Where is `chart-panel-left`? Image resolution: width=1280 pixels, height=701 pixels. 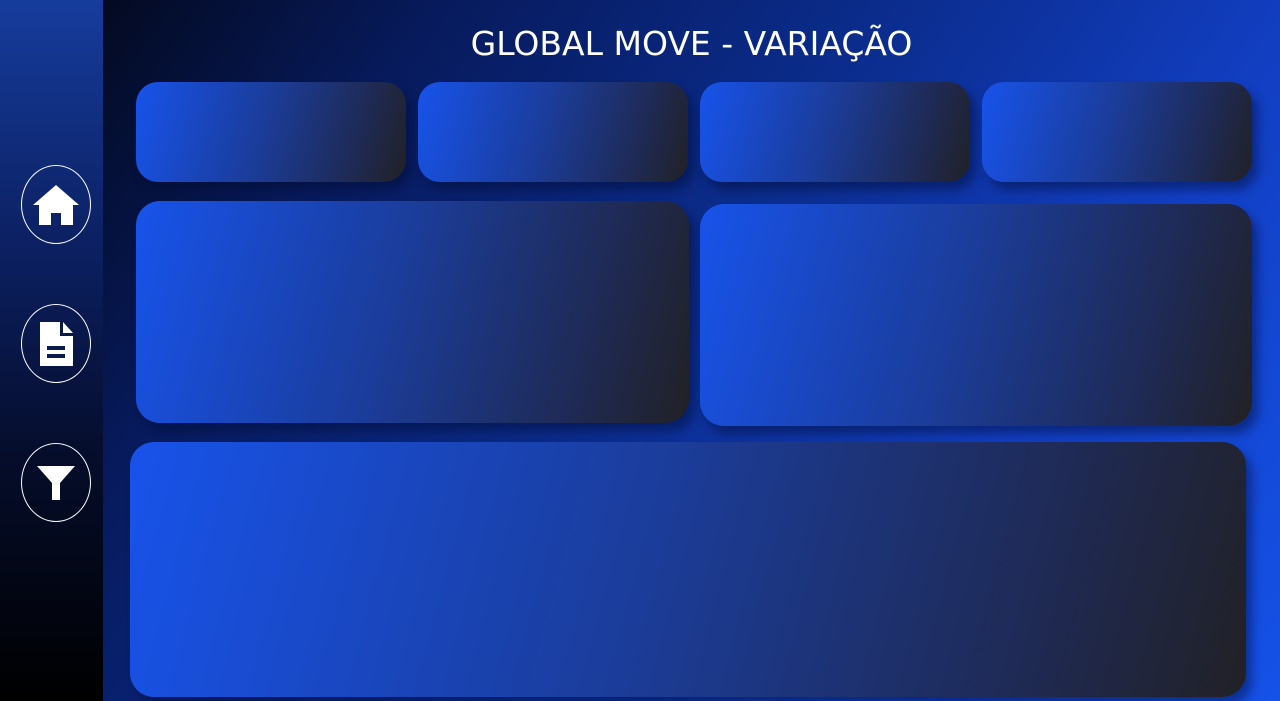 chart-panel-left is located at coordinates (412, 312).